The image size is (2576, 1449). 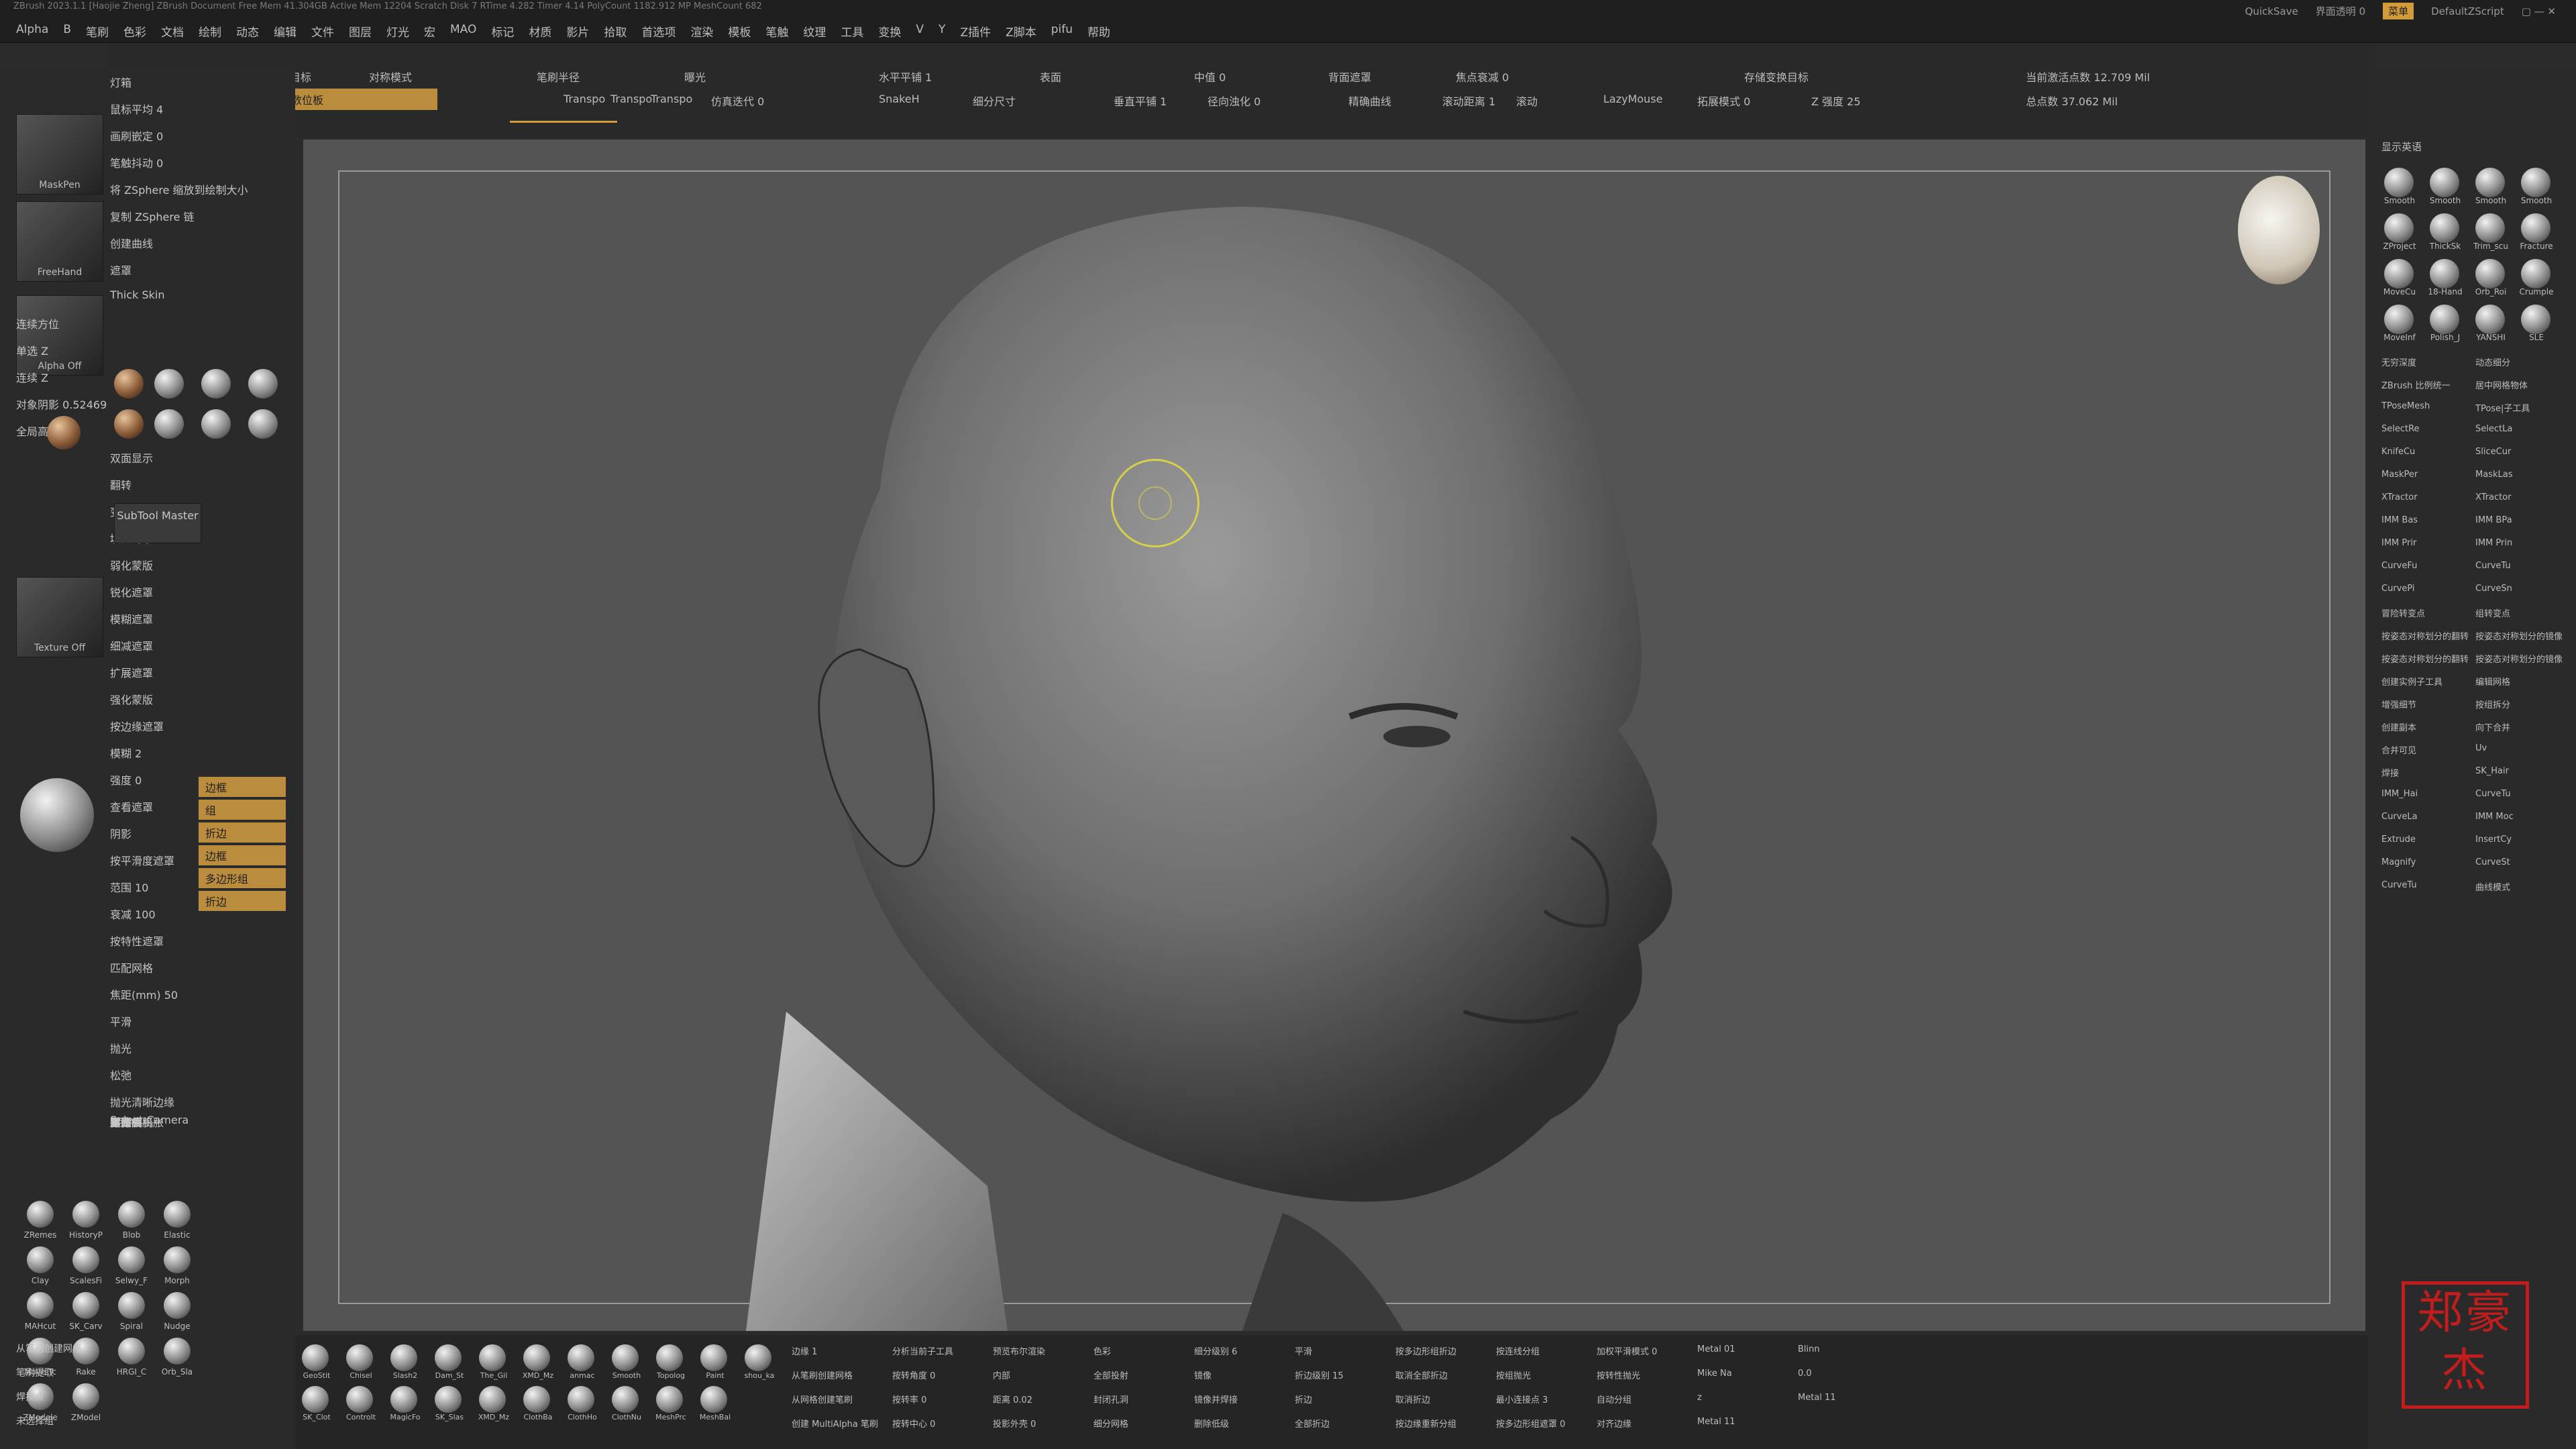 What do you see at coordinates (975, 31) in the screenshot?
I see `menu-item: Z插件` at bounding box center [975, 31].